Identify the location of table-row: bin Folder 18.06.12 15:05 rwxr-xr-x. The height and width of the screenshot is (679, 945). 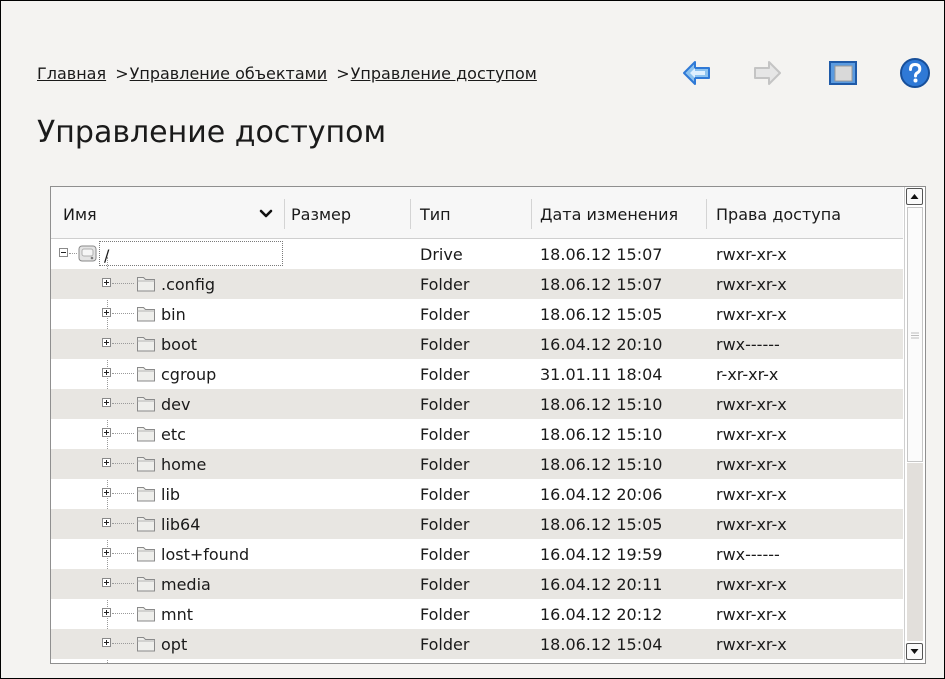
(477, 314).